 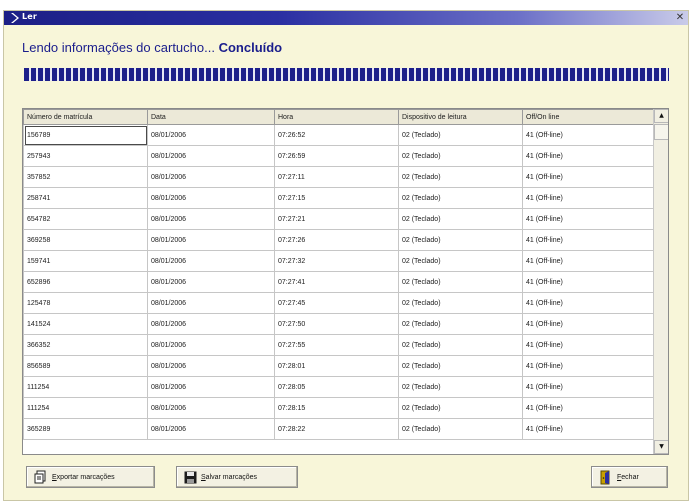 What do you see at coordinates (336, 219) in the screenshot?
I see `table-cell: 07:27:21` at bounding box center [336, 219].